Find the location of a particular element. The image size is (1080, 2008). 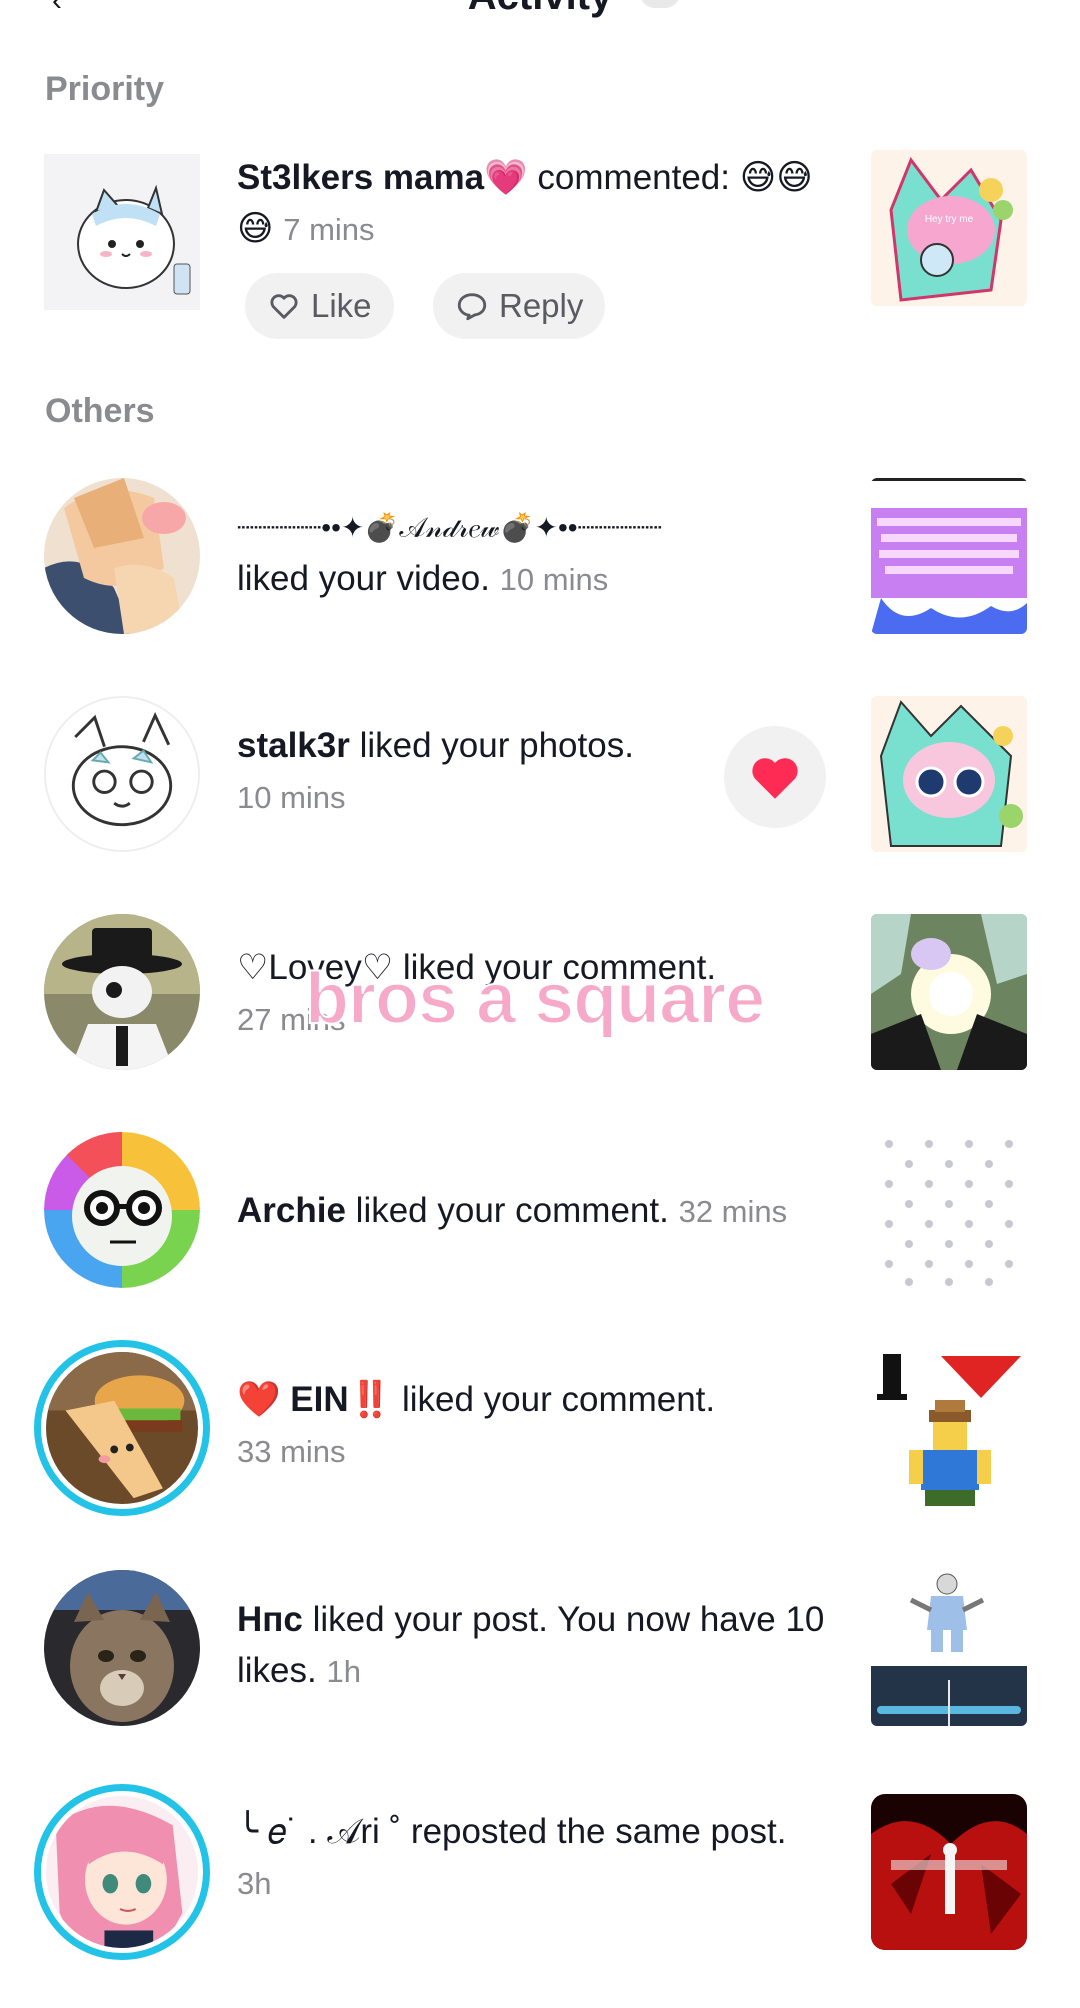

username: St3lkers mama💗 is located at coordinates (382, 177).